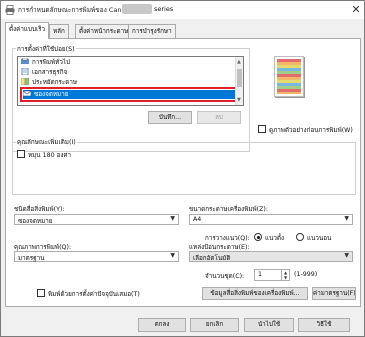 This screenshot has height=337, width=365. Describe the element at coordinates (39, 209) in the screenshot. I see `media-type-label: ชนิดสื่อสิ่งพิมพ์(Y):` at that location.